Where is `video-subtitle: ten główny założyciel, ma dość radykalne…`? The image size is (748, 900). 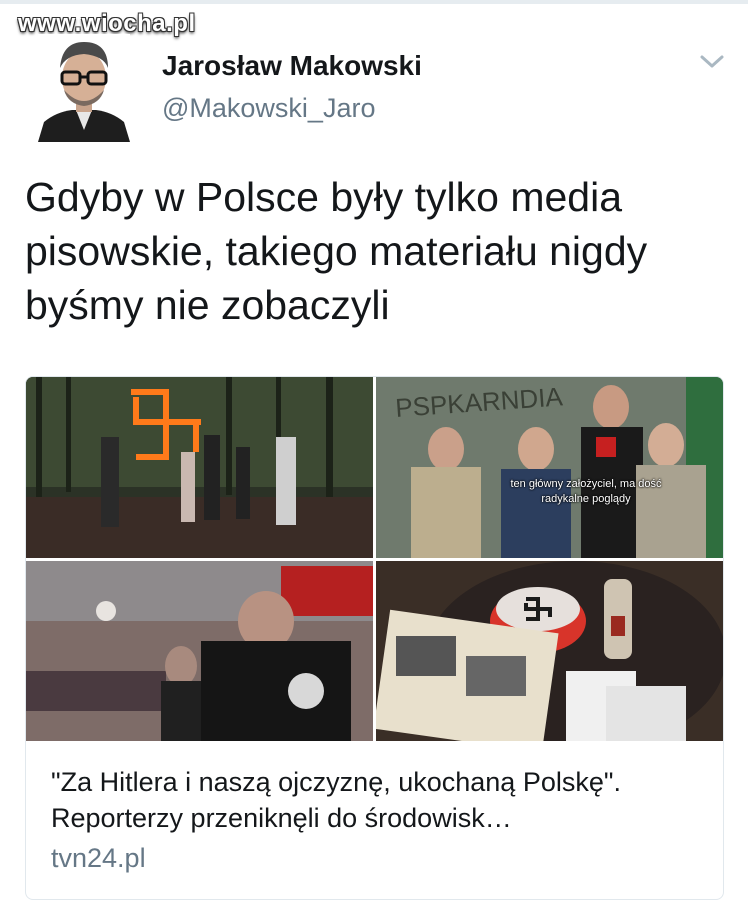 video-subtitle: ten główny założyciel, ma dość radykalne… is located at coordinates (586, 491).